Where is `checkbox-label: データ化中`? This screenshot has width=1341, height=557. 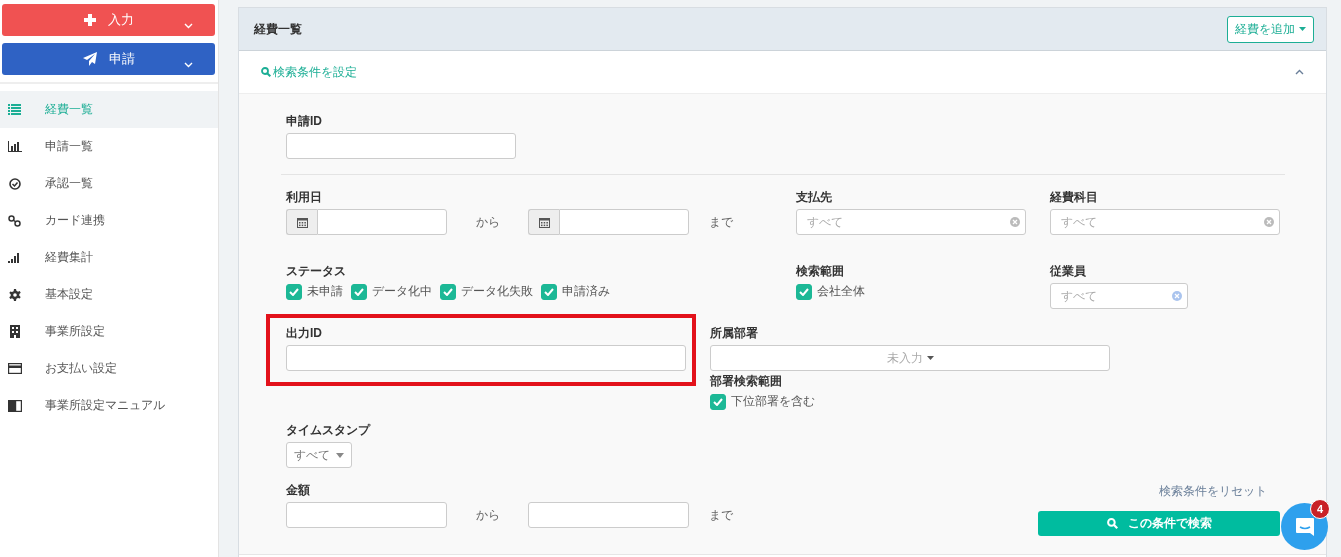
checkbox-label: データ化中 is located at coordinates (402, 291).